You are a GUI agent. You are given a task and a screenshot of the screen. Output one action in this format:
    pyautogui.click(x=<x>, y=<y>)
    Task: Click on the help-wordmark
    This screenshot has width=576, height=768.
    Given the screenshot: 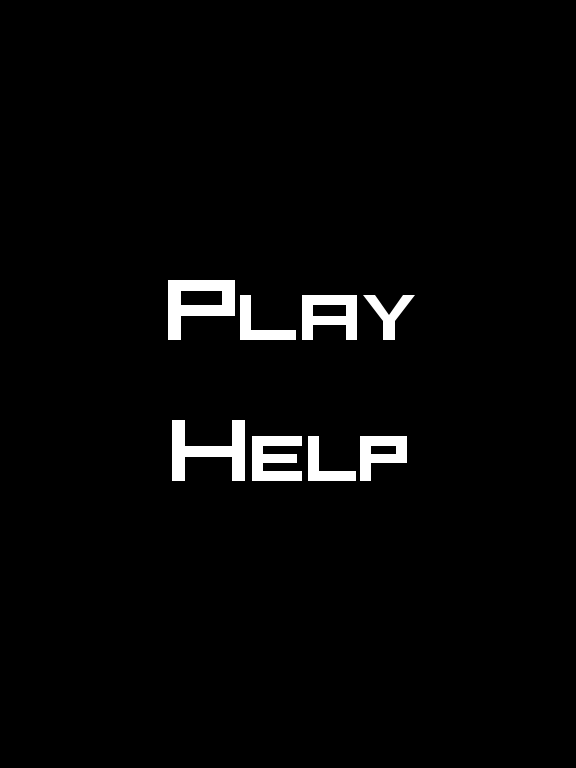 What is the action you would take?
    pyautogui.click(x=289, y=450)
    